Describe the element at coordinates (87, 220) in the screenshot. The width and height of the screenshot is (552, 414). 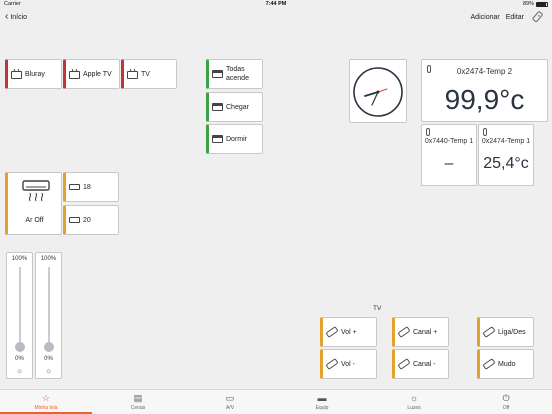
I see `ac-setpoint-label: 20` at that location.